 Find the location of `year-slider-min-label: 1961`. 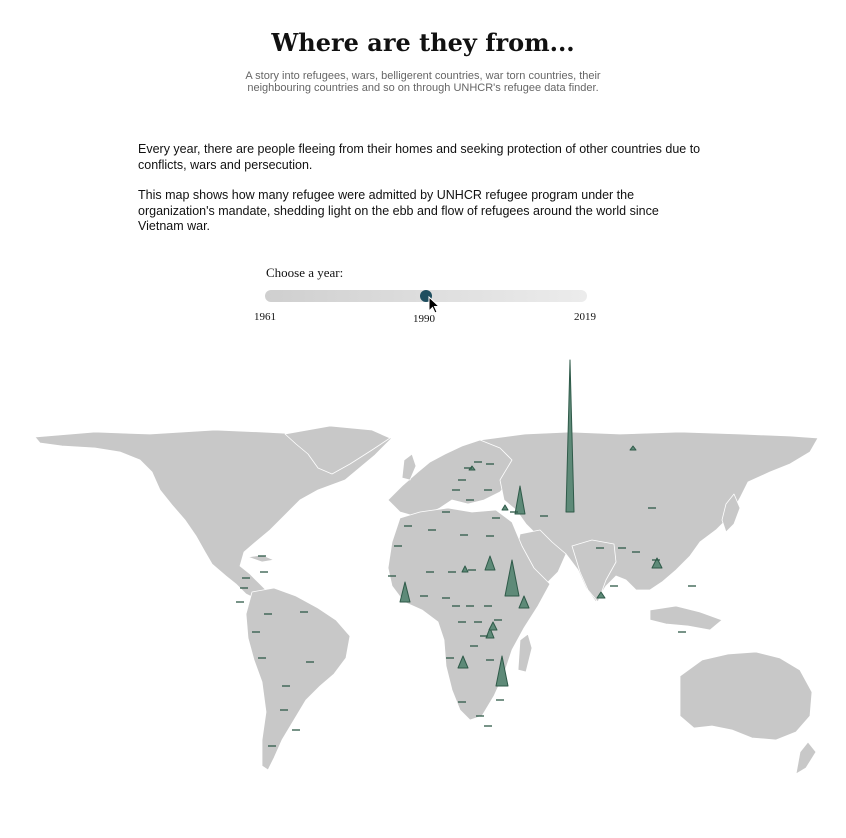

year-slider-min-label: 1961 is located at coordinates (265, 317).